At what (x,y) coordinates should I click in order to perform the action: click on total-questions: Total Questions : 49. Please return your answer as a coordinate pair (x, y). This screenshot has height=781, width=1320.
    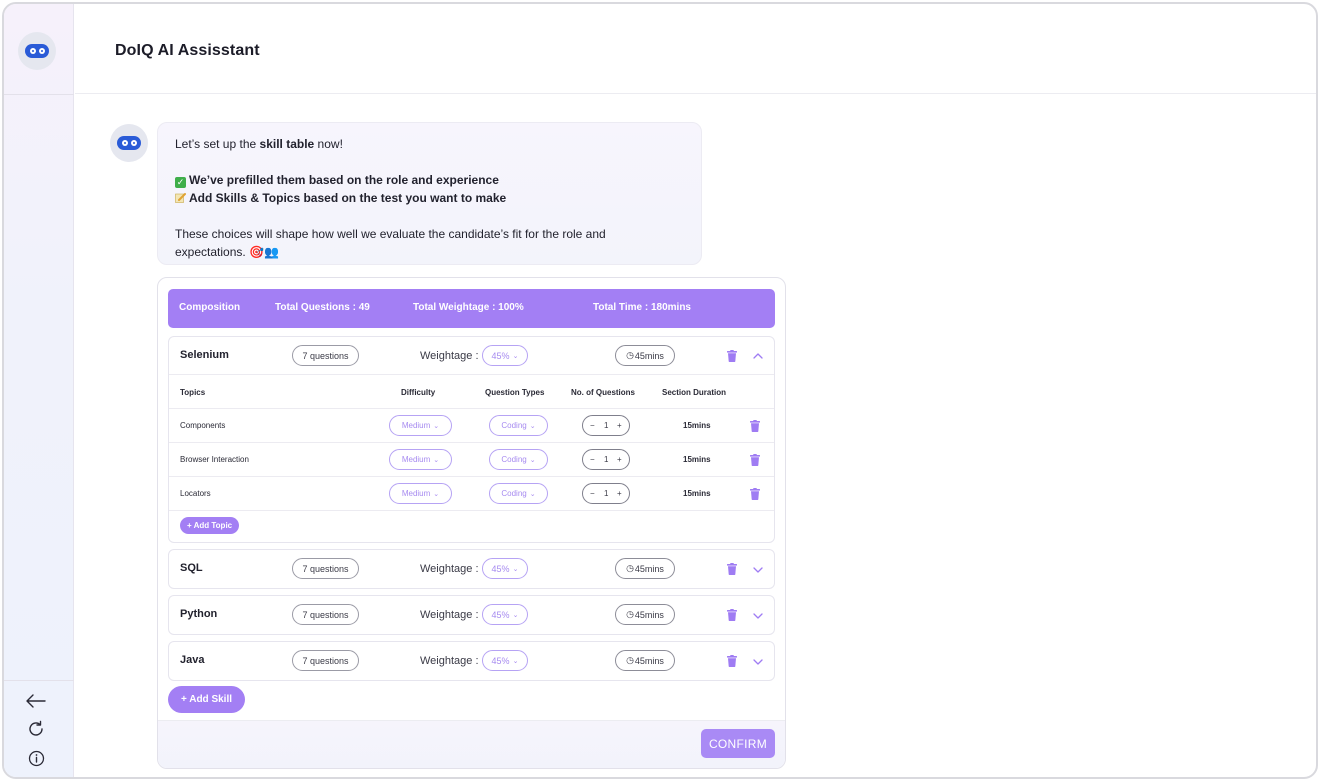
    Looking at the image, I should click on (322, 307).